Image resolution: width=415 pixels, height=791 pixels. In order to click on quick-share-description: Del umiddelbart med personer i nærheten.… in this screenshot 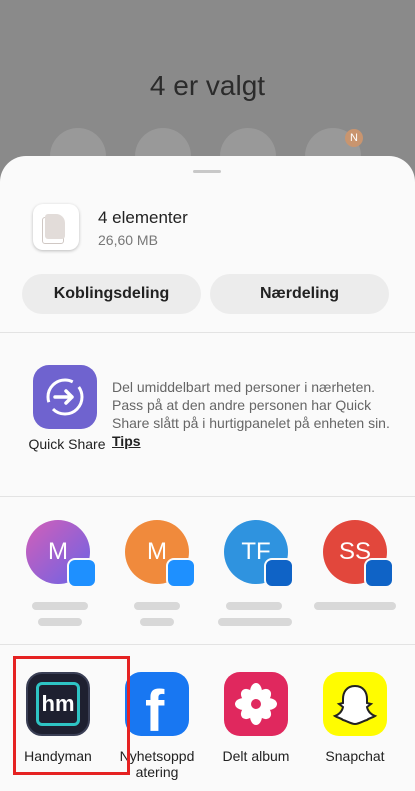, I will do `click(251, 414)`.